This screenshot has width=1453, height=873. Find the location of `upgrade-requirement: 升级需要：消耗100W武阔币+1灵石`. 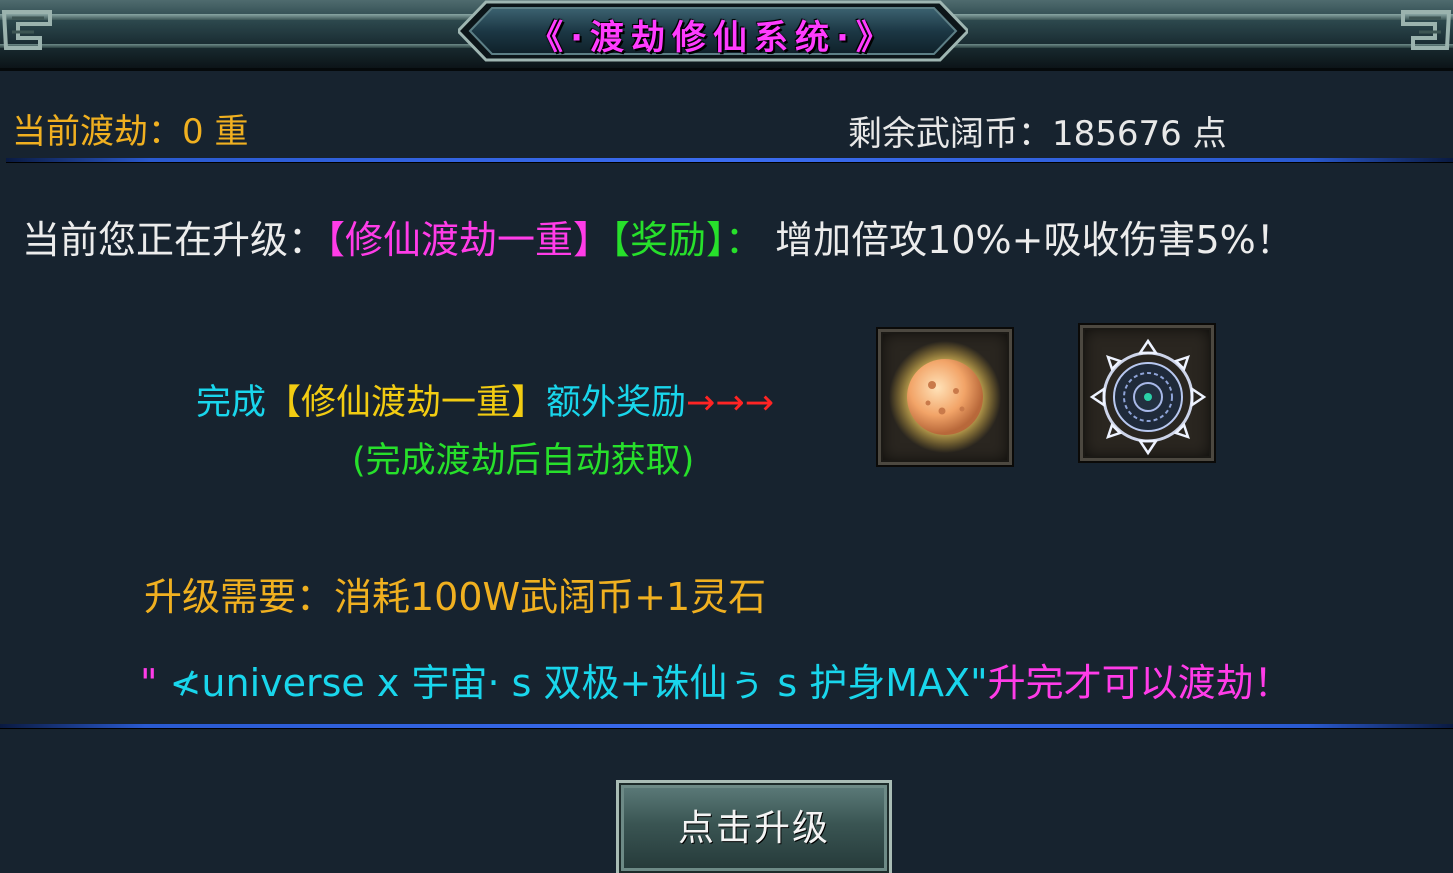

upgrade-requirement: 升级需要：消耗100W武阔币+1灵石 is located at coordinates (455, 597).